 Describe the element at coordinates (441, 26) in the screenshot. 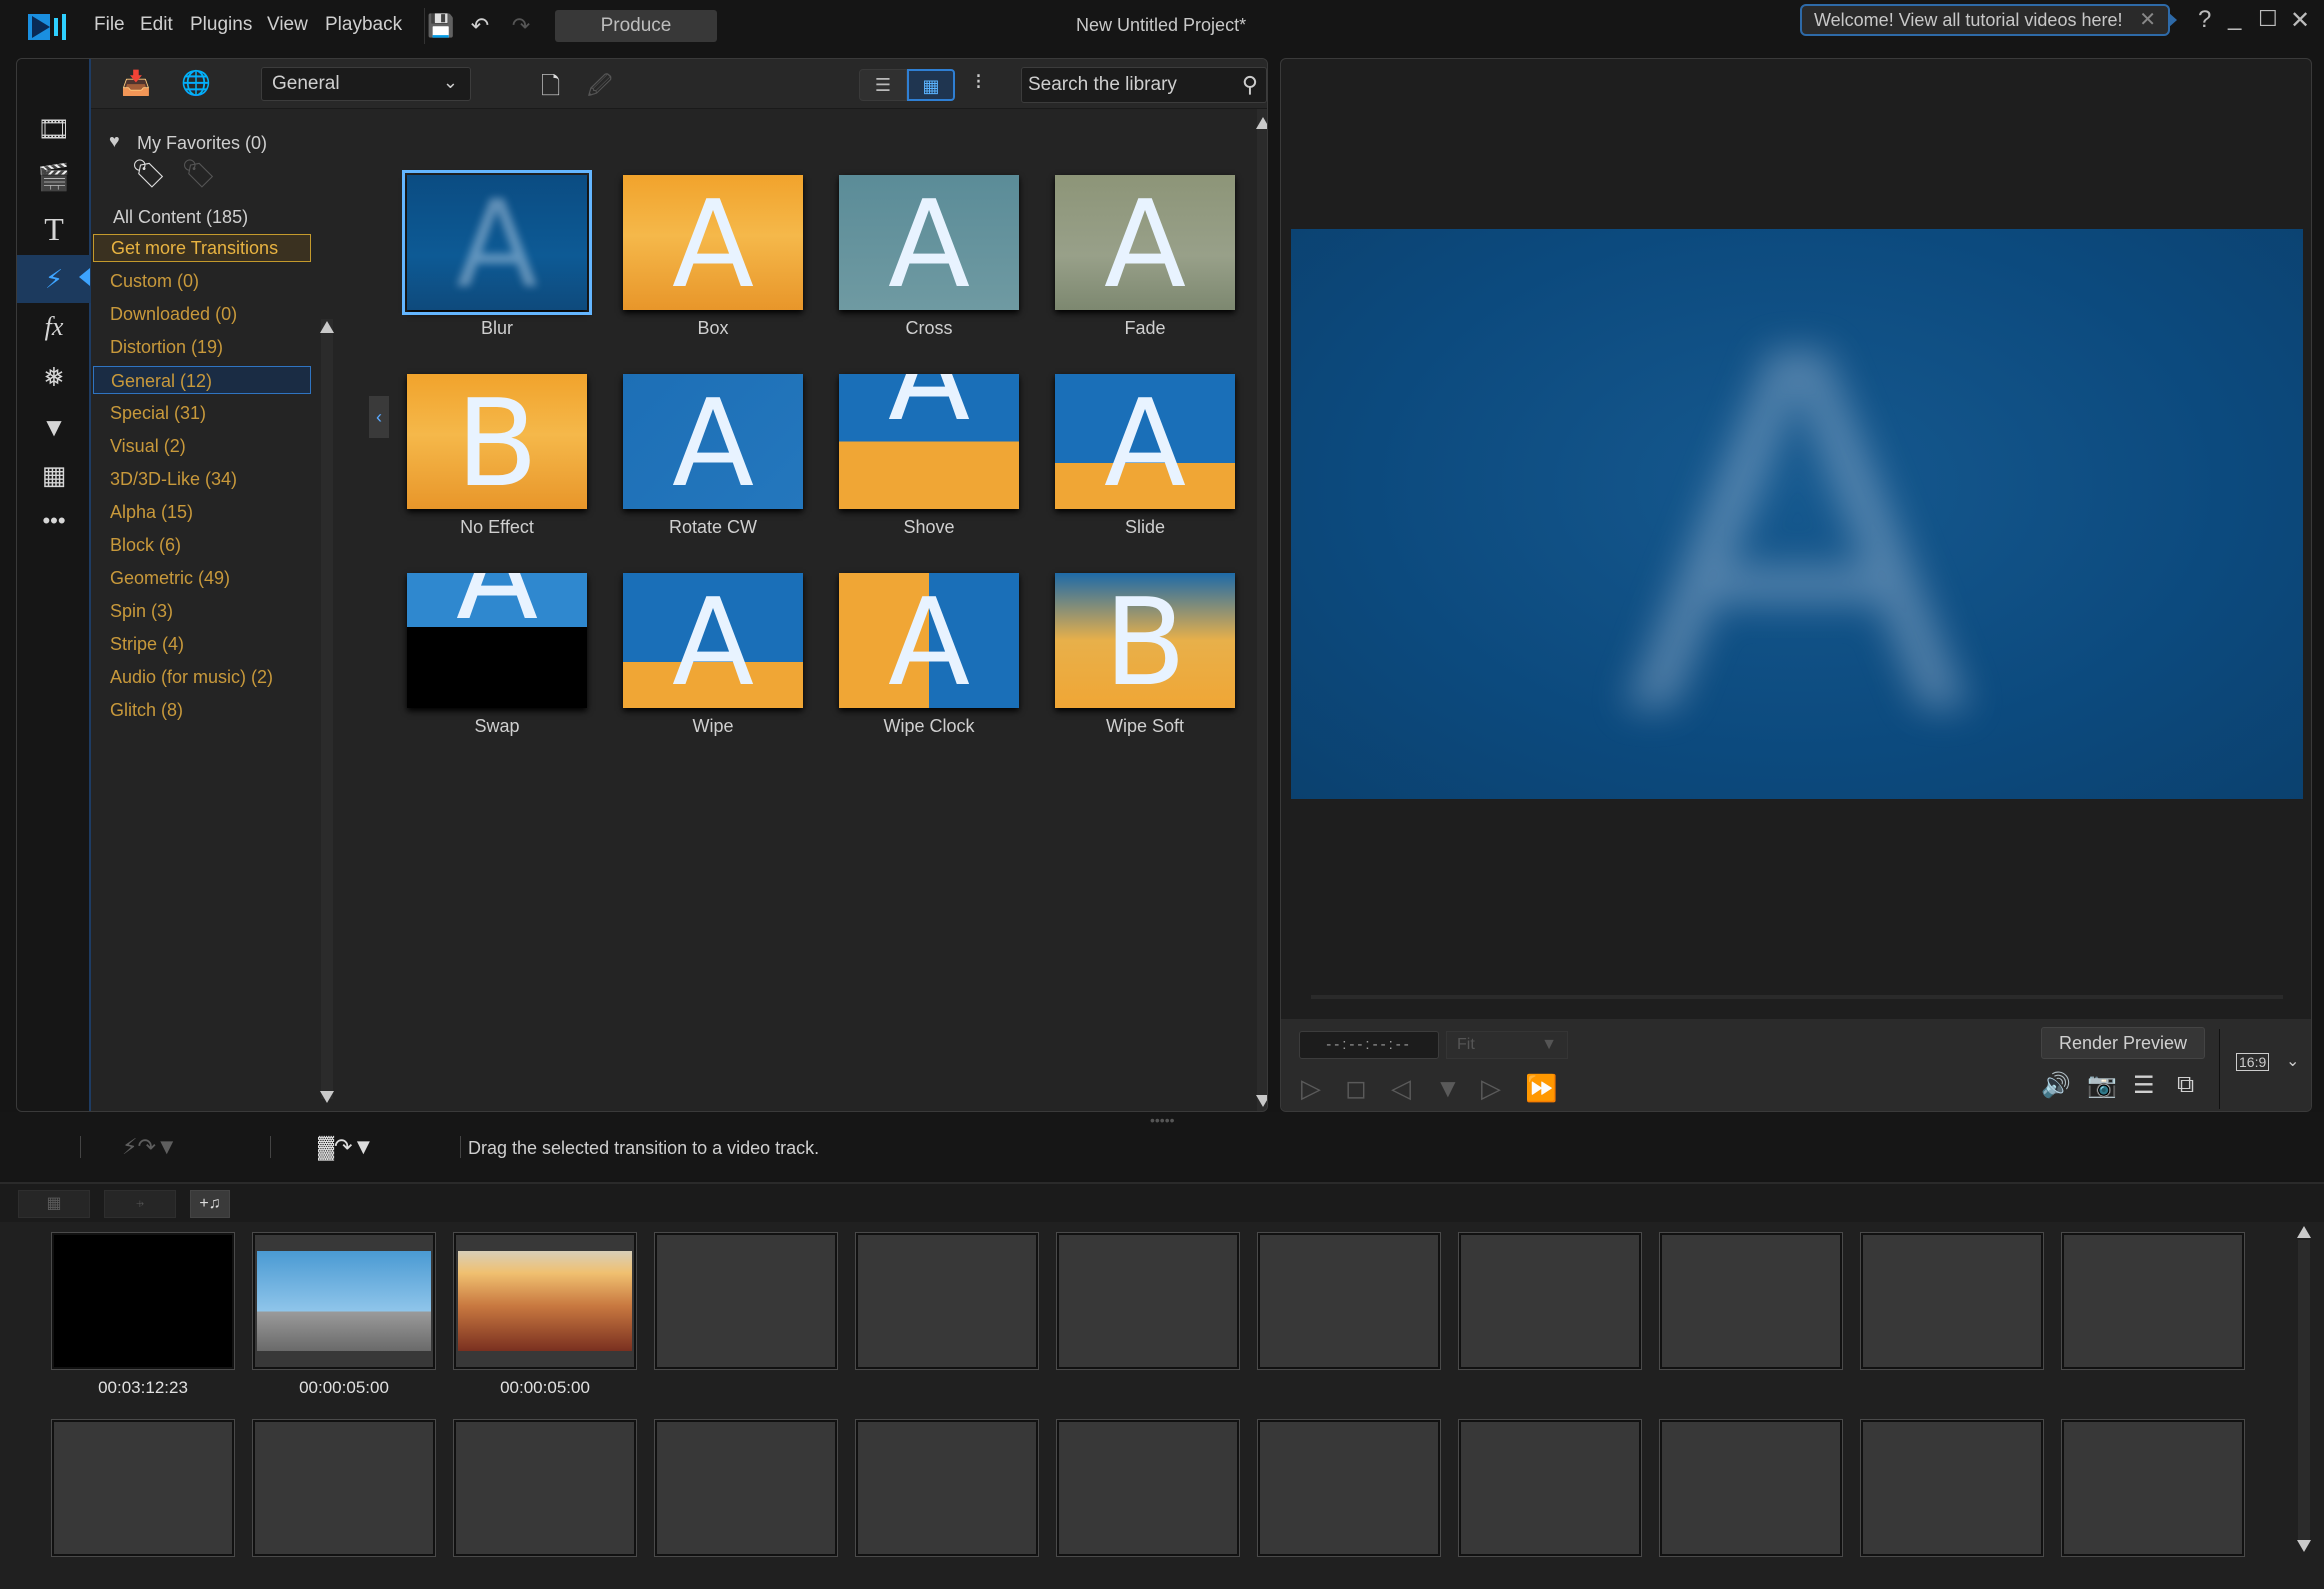

I see `save-icon: 💾` at that location.